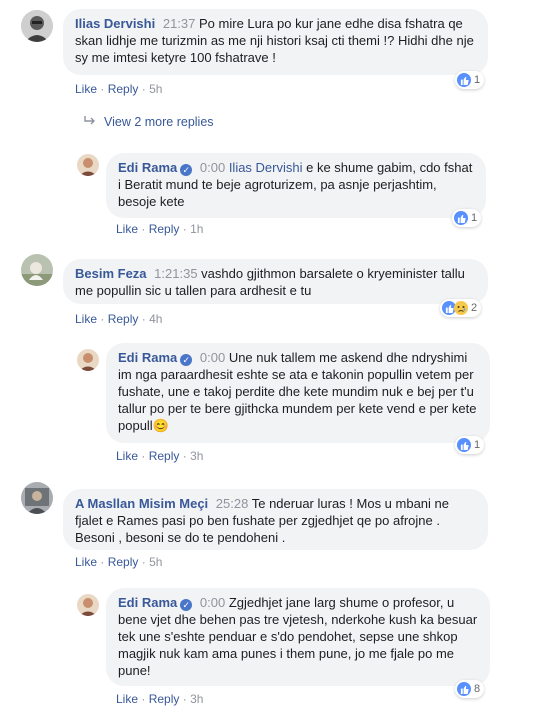  I want to click on avatar-a-masllan-misim-meci, so click(37, 498).